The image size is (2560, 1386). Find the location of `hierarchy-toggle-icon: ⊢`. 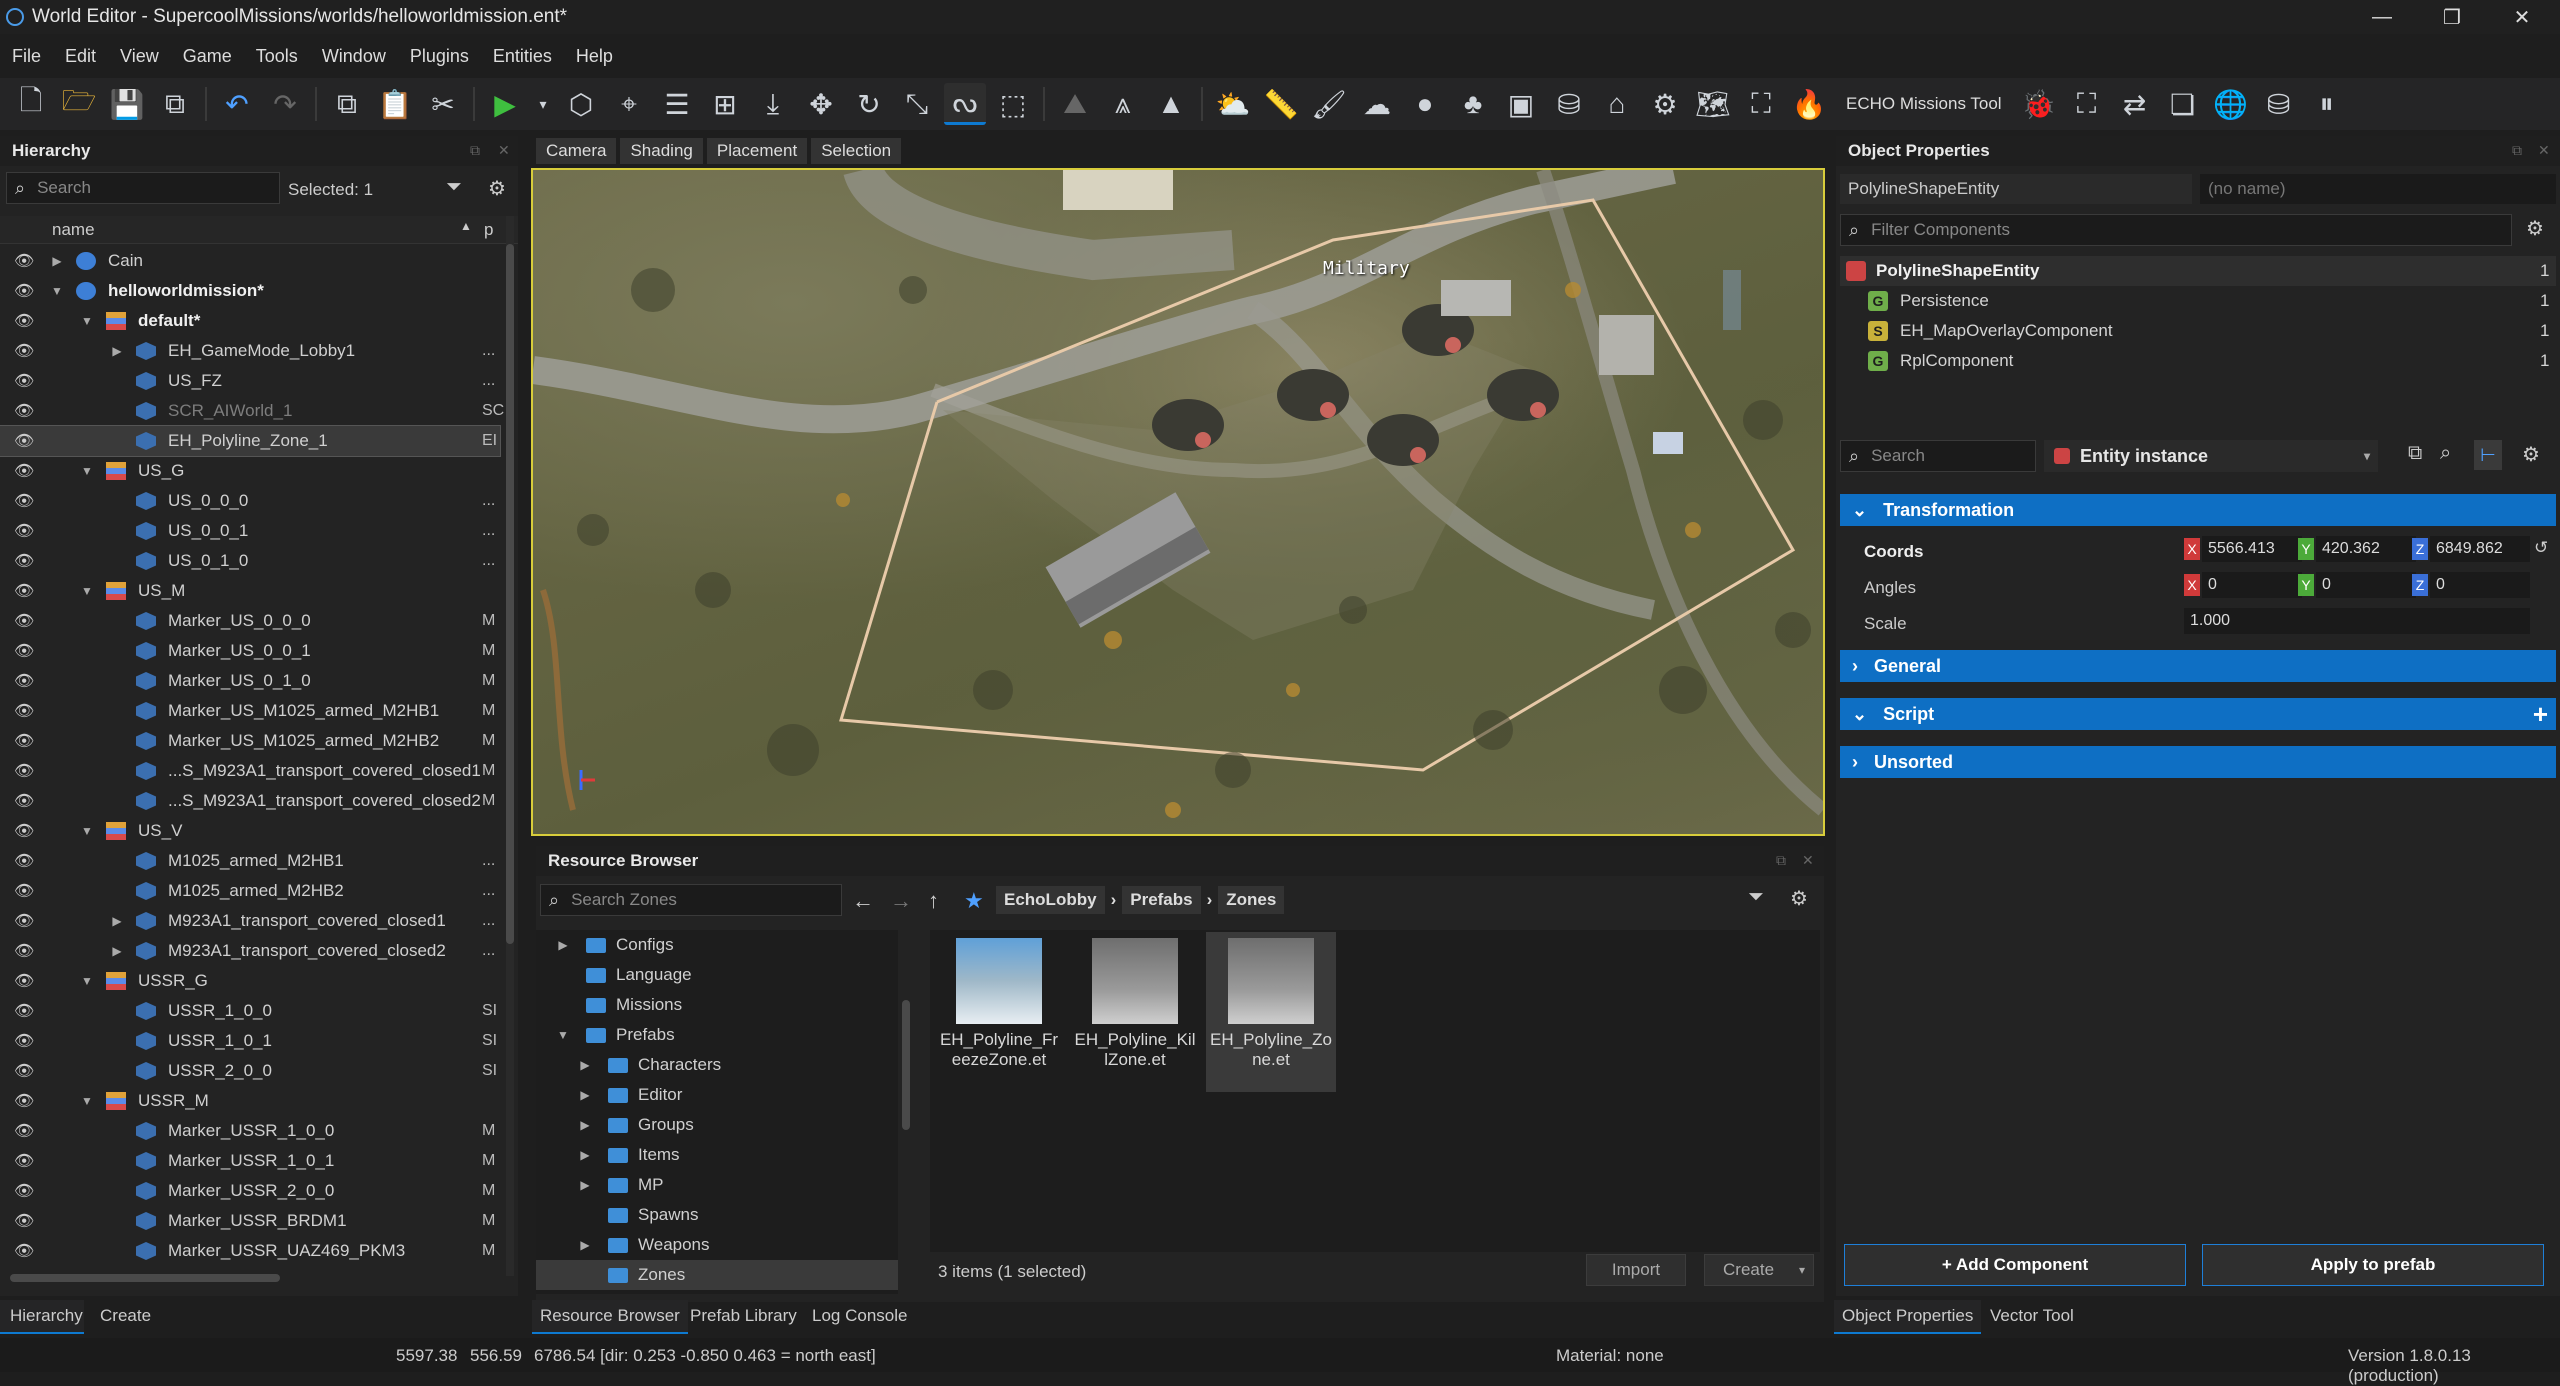

hierarchy-toggle-icon: ⊢ is located at coordinates (2488, 455).